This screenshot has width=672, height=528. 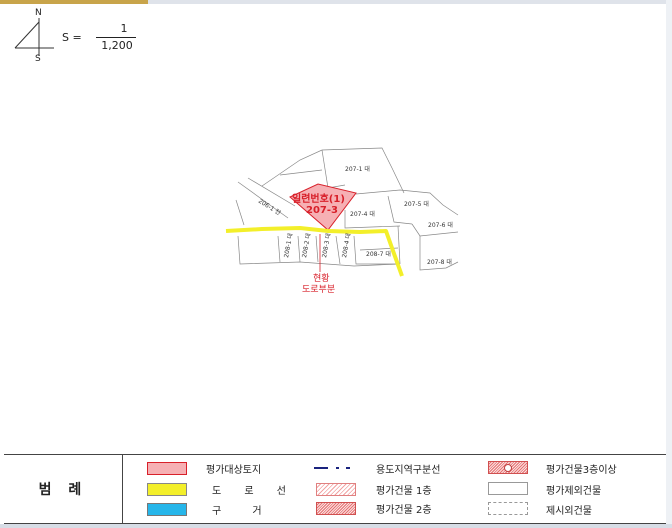 I want to click on legend-swatch-cyan, so click(x=167, y=509).